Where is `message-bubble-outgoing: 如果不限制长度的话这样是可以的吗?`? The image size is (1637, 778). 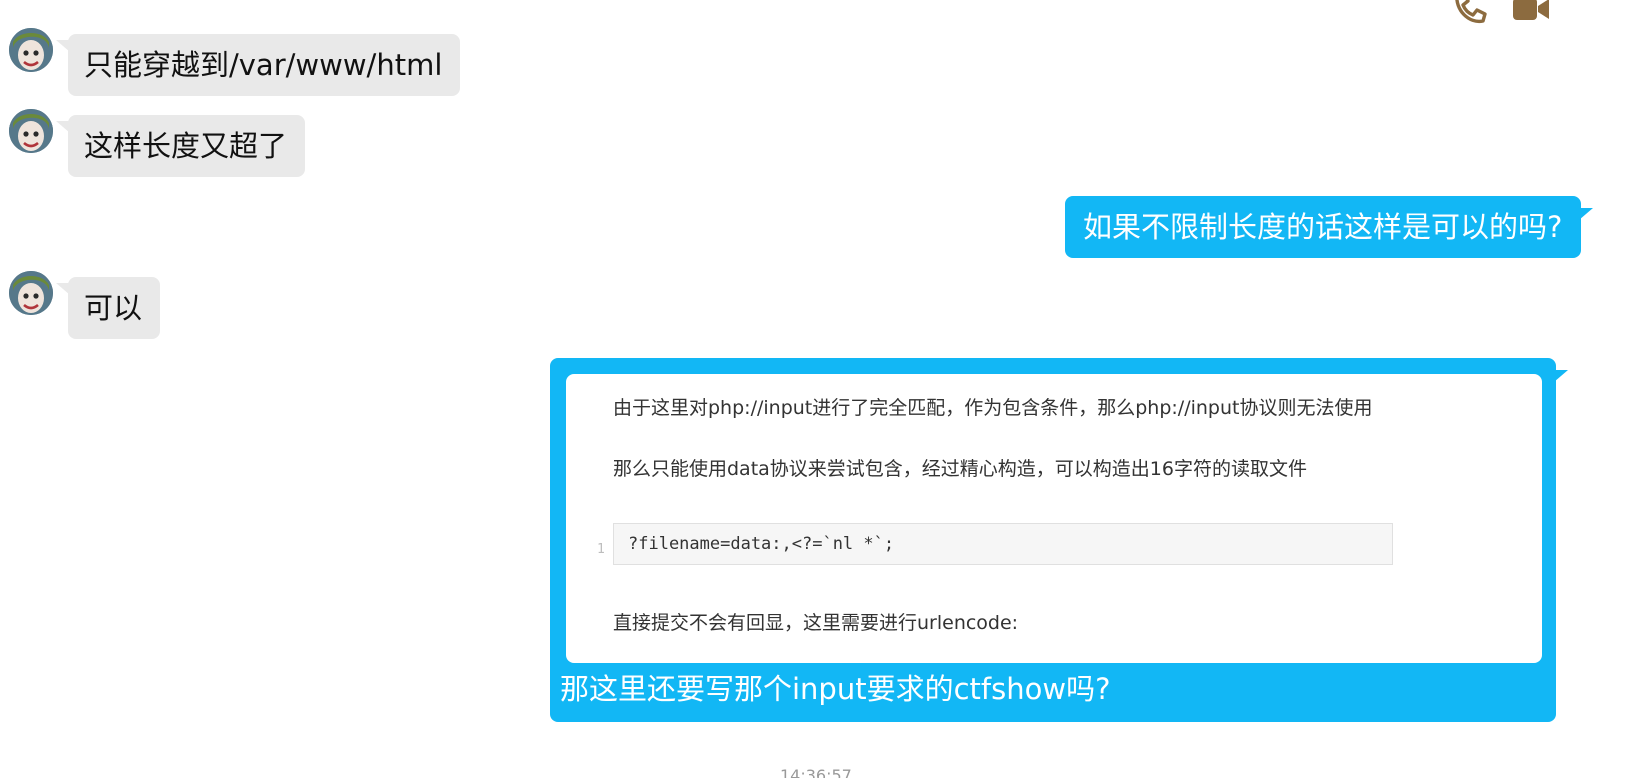 message-bubble-outgoing: 如果不限制长度的话这样是可以的吗? is located at coordinates (1329, 227).